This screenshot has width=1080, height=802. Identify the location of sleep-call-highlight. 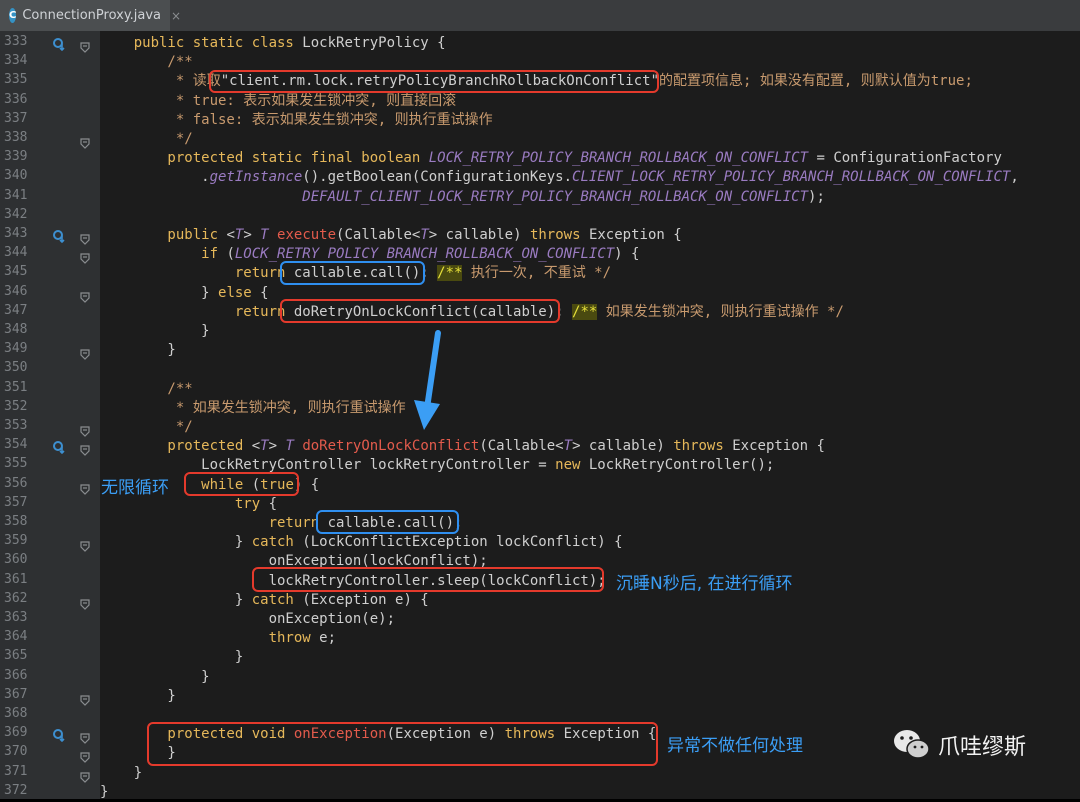
(428, 579).